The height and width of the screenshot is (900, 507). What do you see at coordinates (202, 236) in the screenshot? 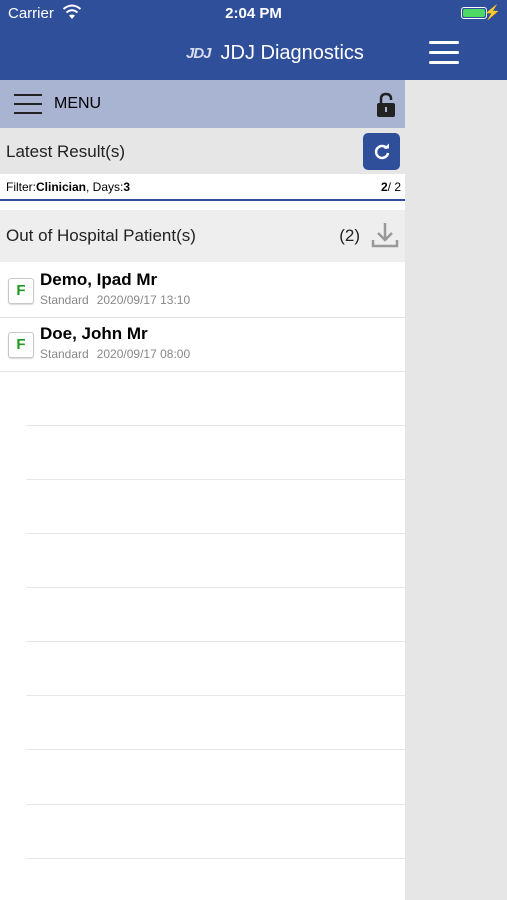
I see `patient-group-header: Out of Hospital Patient(s) (2)` at bounding box center [202, 236].